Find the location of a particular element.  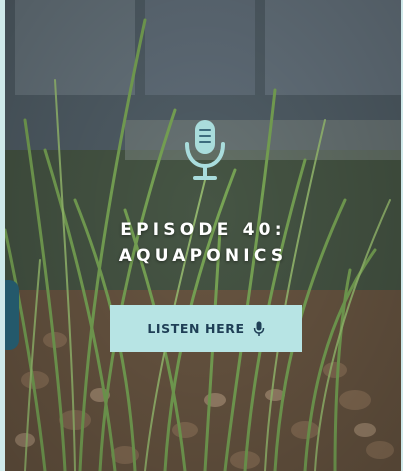

listen-here-button: LISTEN HERE is located at coordinates (206, 328).